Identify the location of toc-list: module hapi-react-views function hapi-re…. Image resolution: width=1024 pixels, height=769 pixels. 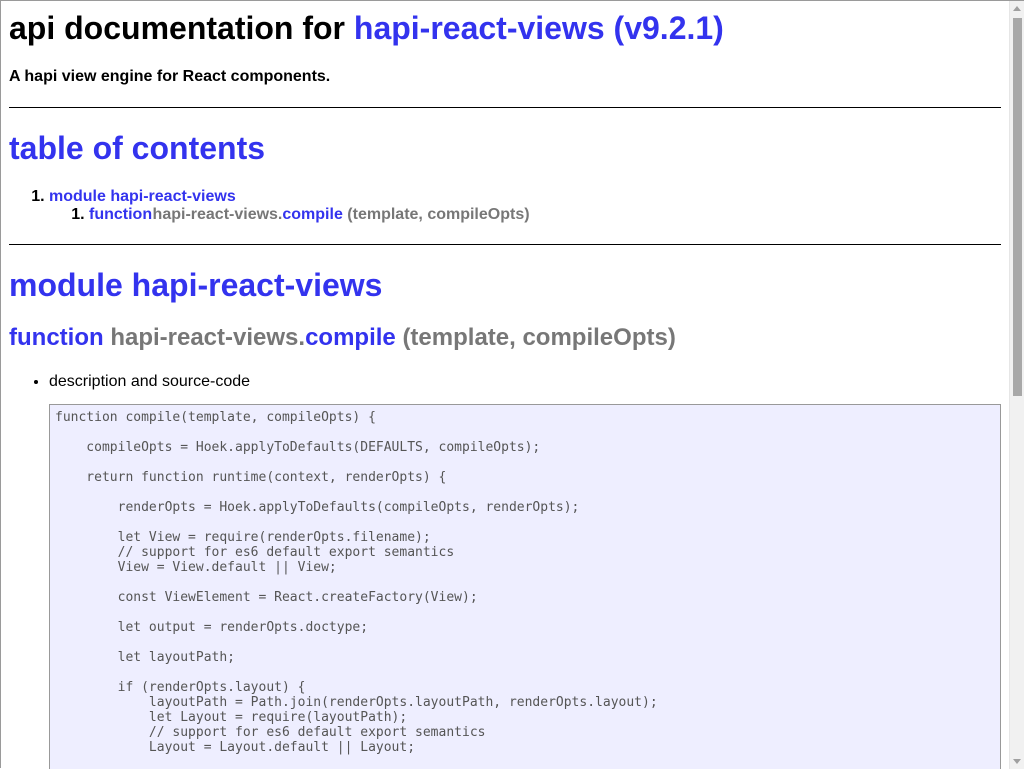
(269, 206).